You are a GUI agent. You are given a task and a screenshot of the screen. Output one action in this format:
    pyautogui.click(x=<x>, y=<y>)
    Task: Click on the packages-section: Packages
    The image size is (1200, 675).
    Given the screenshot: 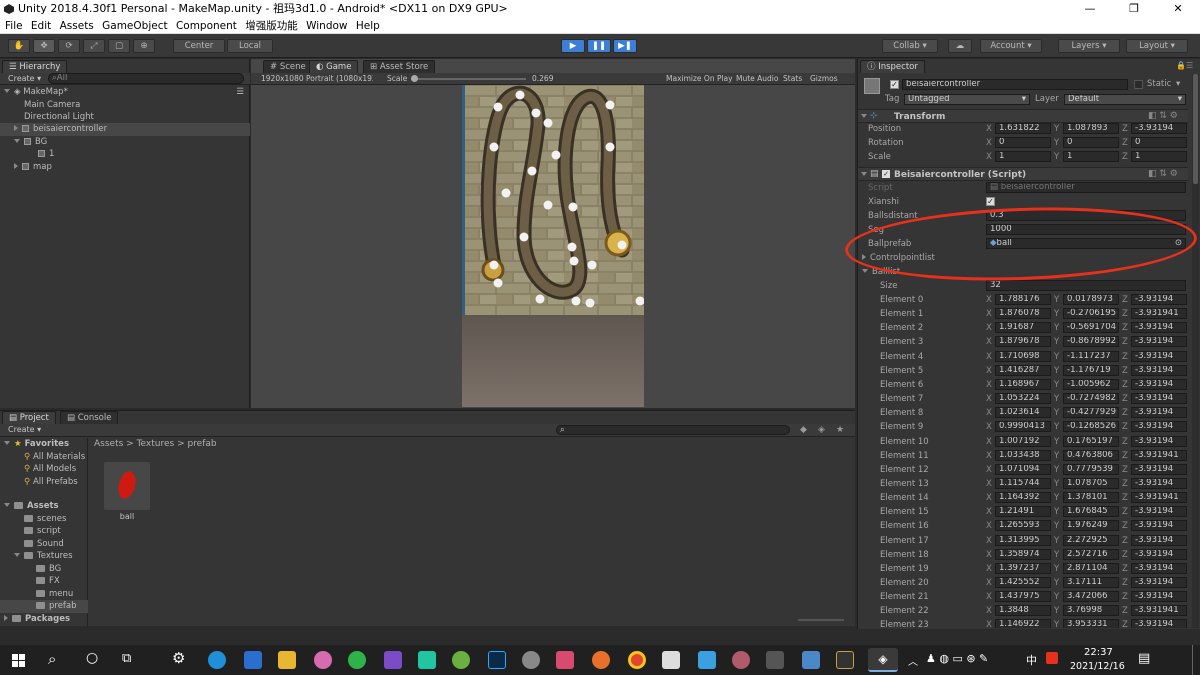 What is the action you would take?
    pyautogui.click(x=37, y=619)
    